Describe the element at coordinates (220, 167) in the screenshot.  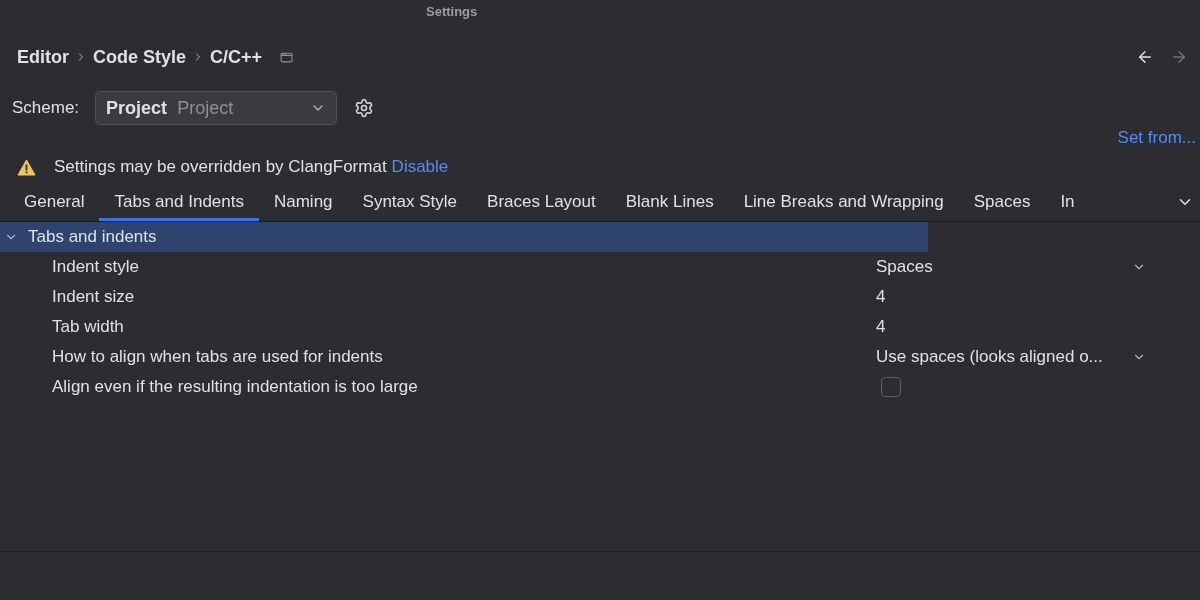
I see `warning-text: Settings may be overridden by ClangFormat` at that location.